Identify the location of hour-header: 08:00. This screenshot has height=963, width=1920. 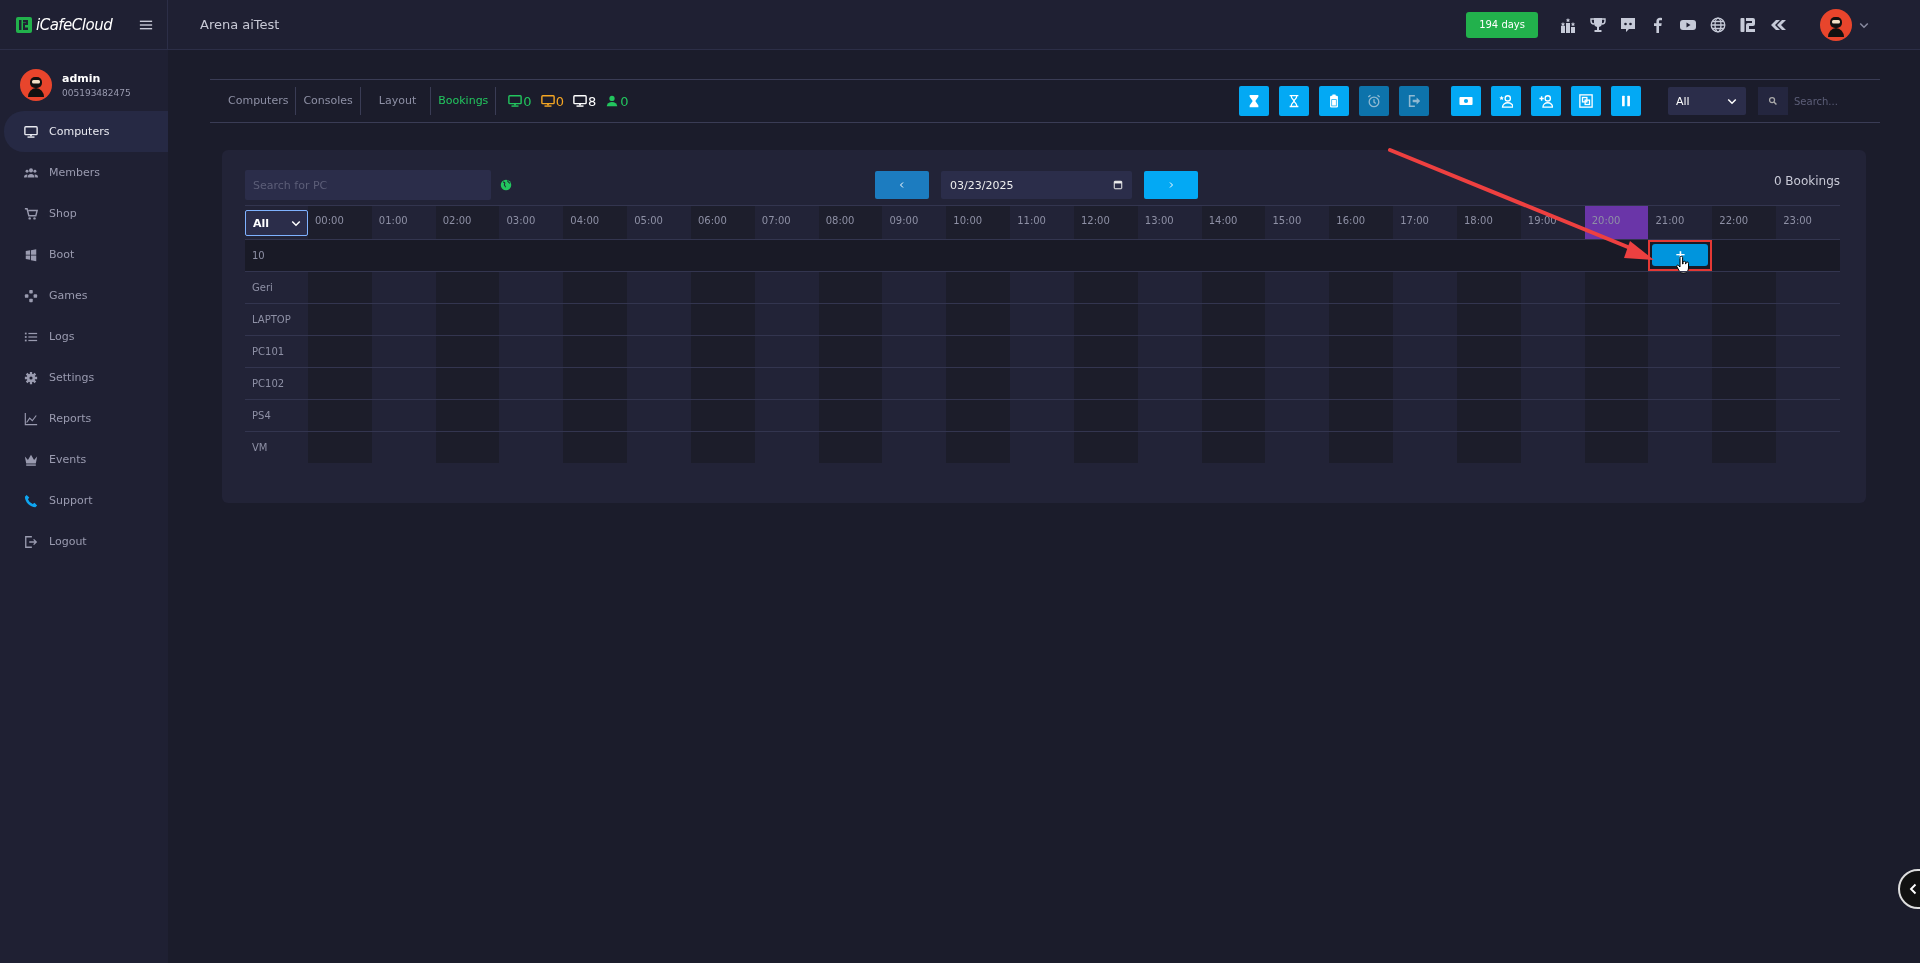
(850, 222).